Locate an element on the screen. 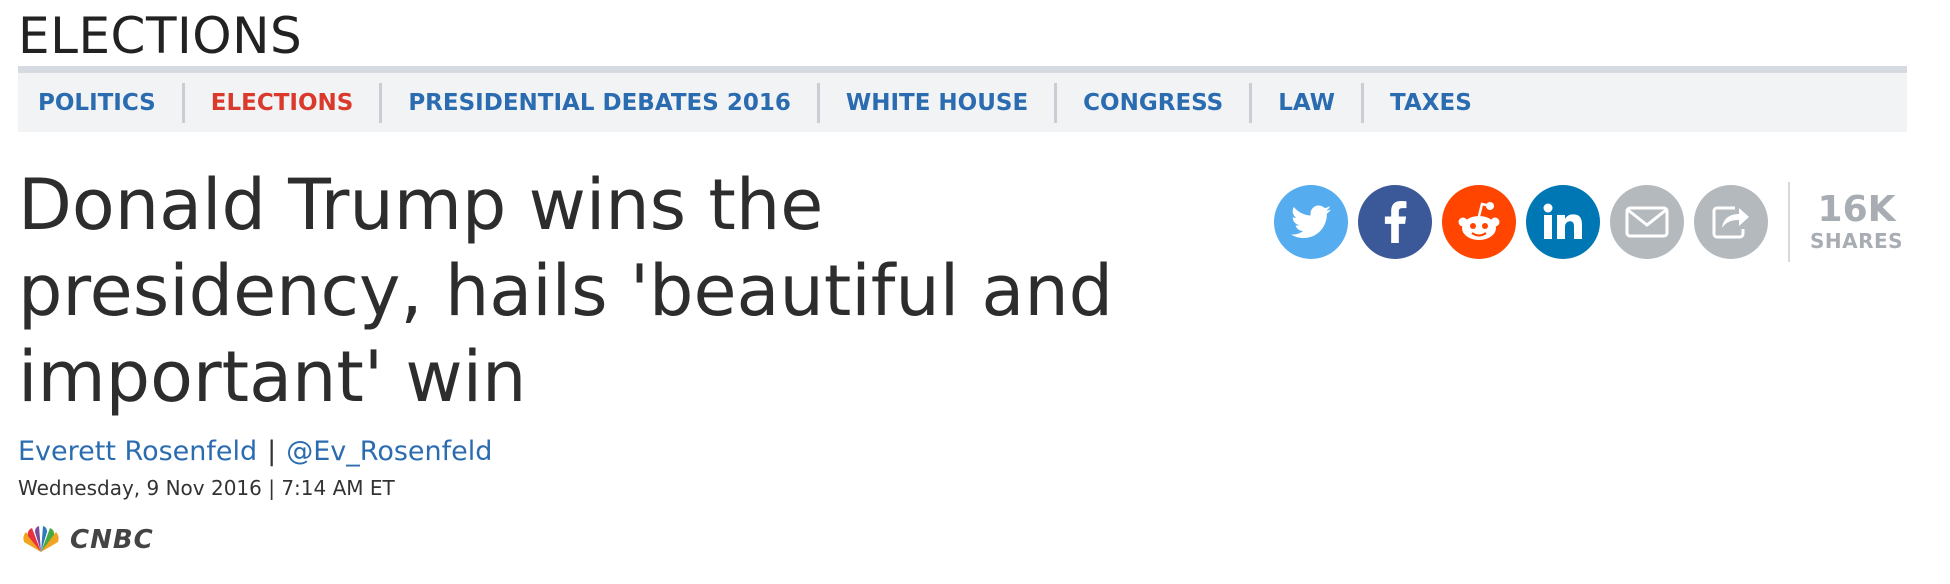  author-link: Everett Rosenfeld is located at coordinates (137, 451).